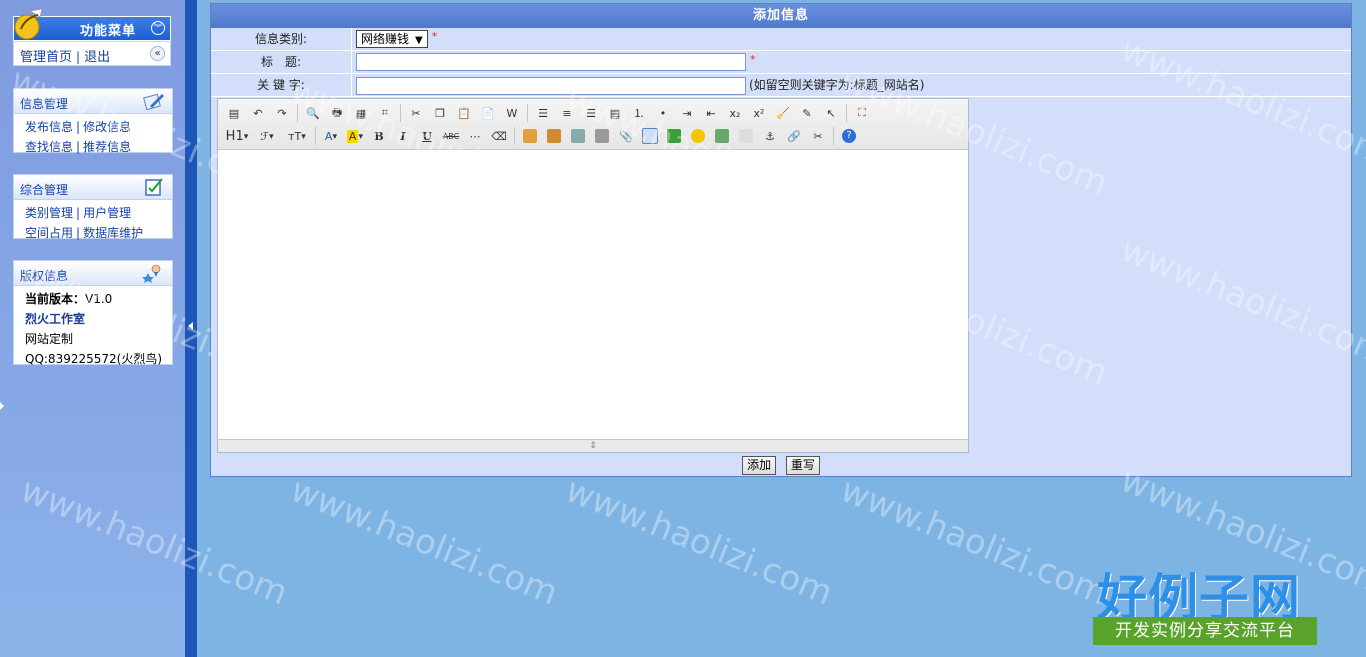 The image size is (1366, 657). Describe the element at coordinates (49, 127) in the screenshot. I see `publish-info-link: 发布信息` at that location.